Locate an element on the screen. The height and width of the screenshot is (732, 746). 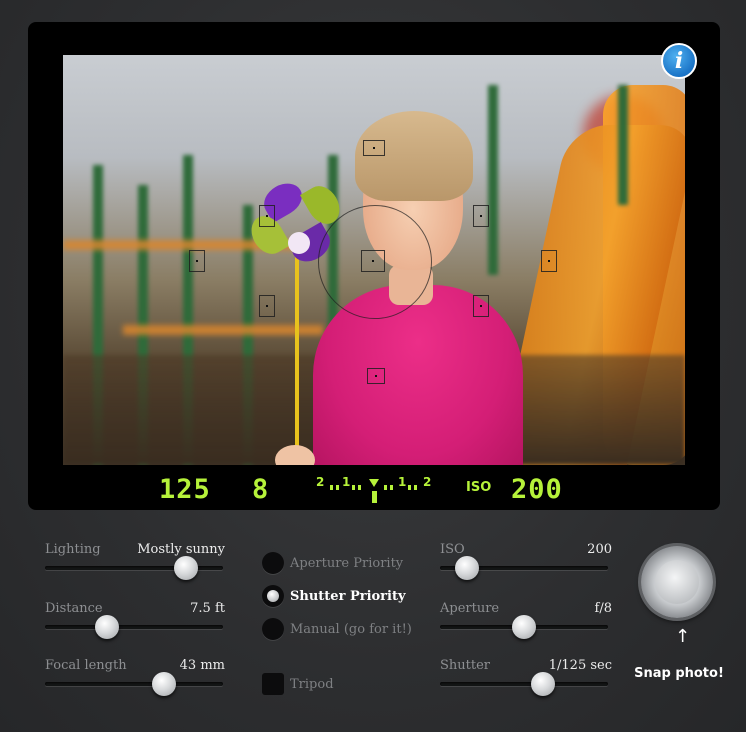
aperture-priority-label: Aperture Priority is located at coordinates (346, 563).